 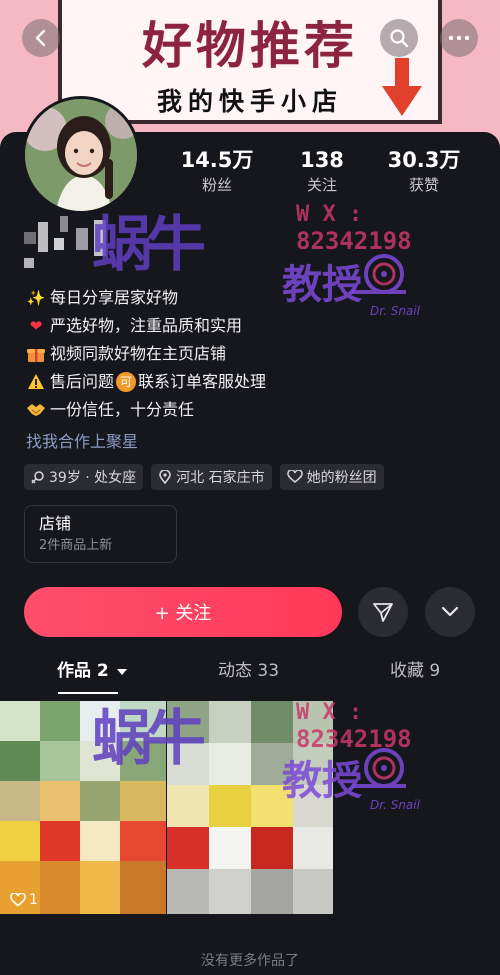 I want to click on search-button, so click(x=399, y=38).